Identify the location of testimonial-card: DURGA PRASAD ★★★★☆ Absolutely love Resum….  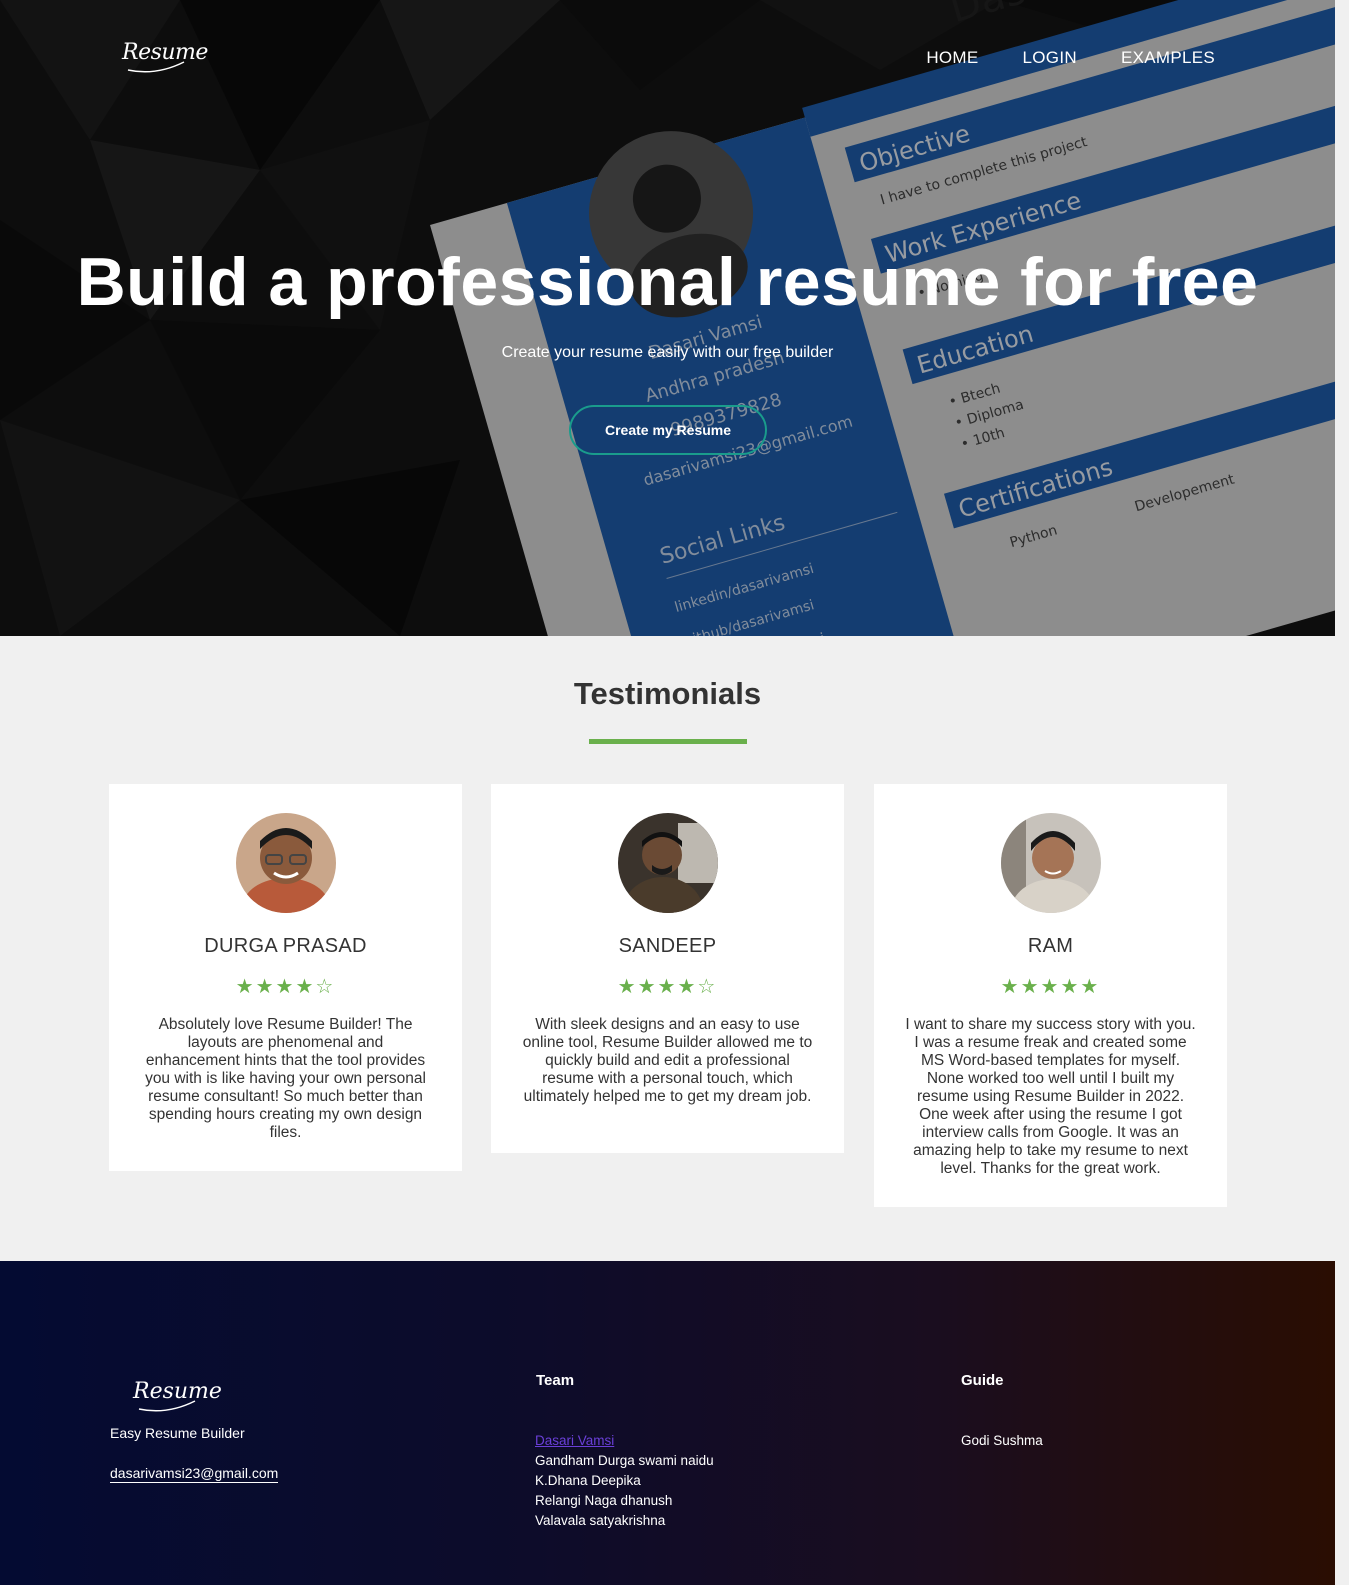
(285, 977).